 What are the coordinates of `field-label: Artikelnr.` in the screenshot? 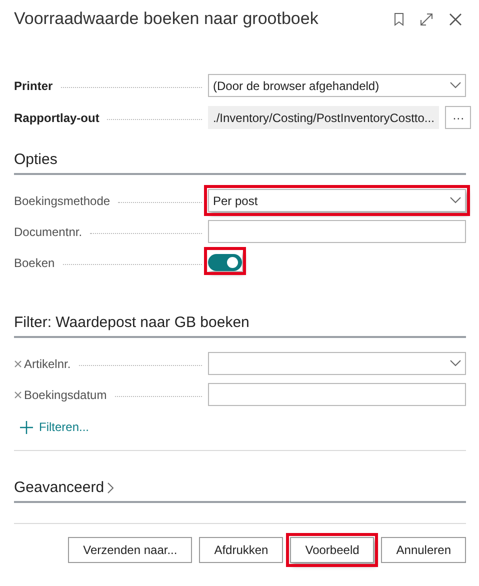 It's located at (47, 363).